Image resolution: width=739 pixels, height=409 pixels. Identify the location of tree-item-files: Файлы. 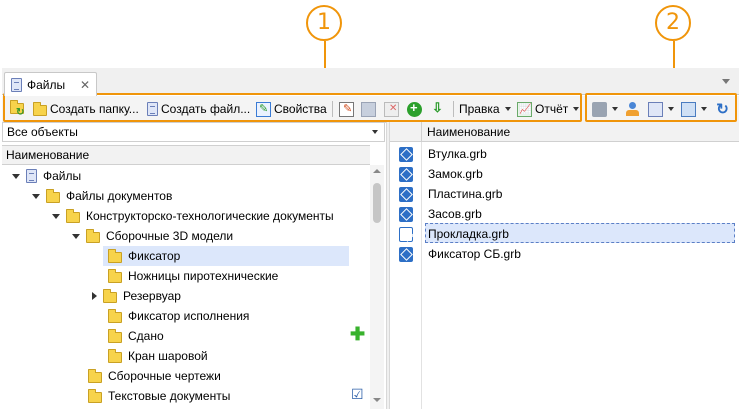
(46, 176).